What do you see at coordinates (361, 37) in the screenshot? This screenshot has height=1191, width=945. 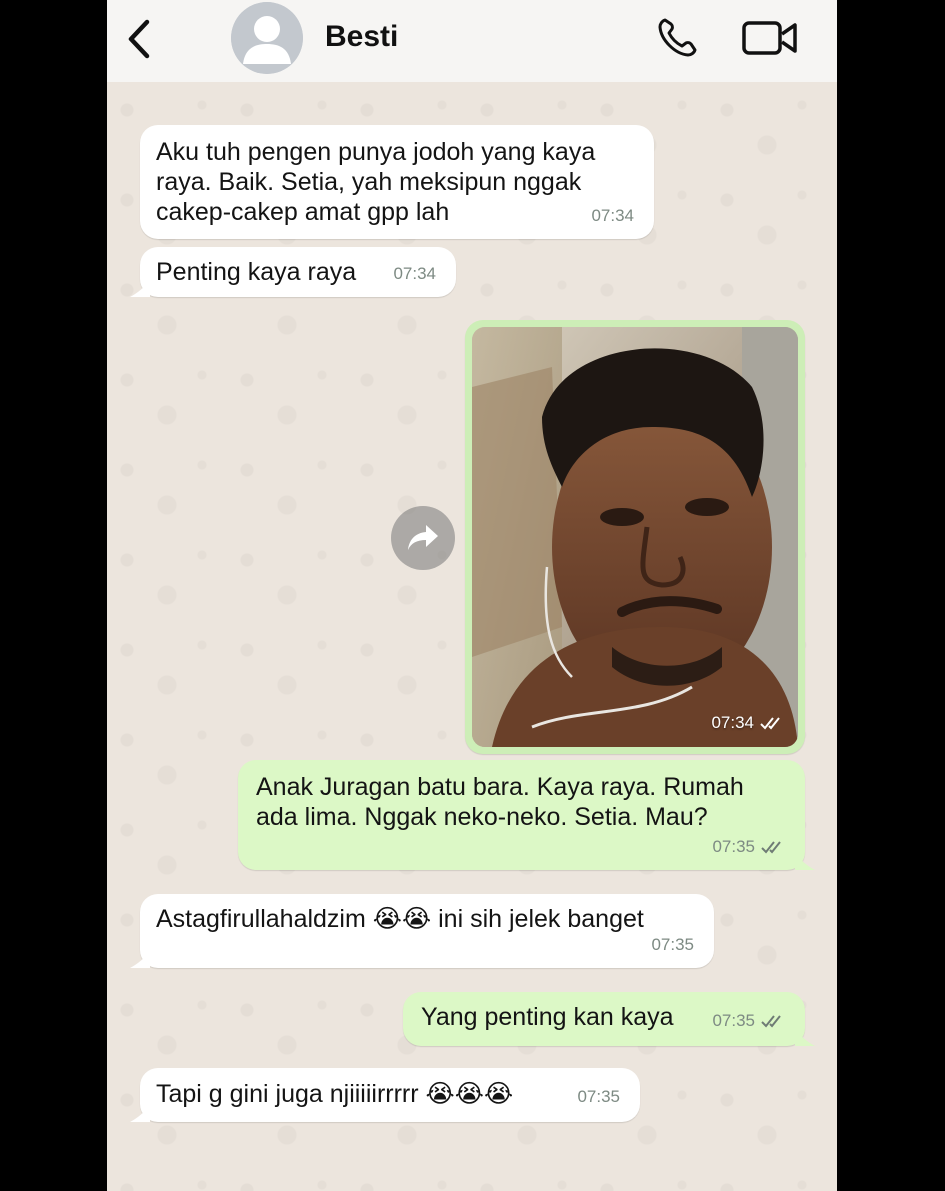 I see `contact-name: Besti` at bounding box center [361, 37].